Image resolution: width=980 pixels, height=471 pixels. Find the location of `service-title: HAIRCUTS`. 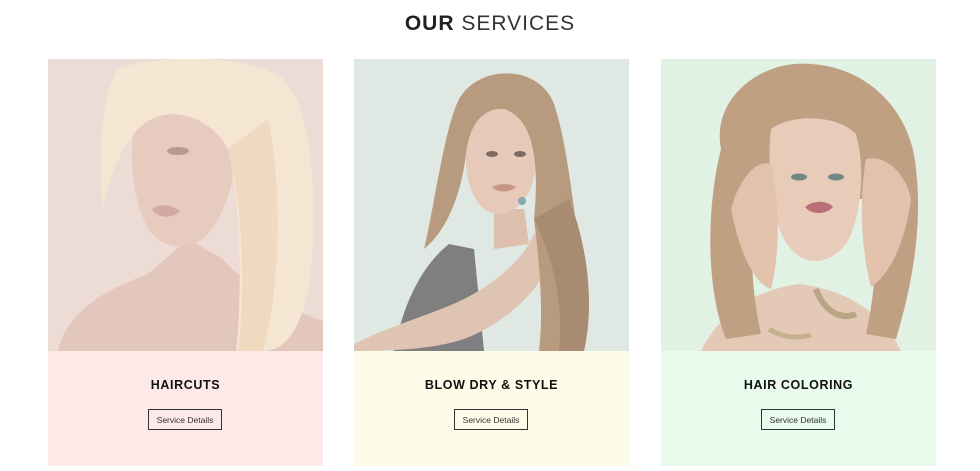

service-title: HAIRCUTS is located at coordinates (185, 385).